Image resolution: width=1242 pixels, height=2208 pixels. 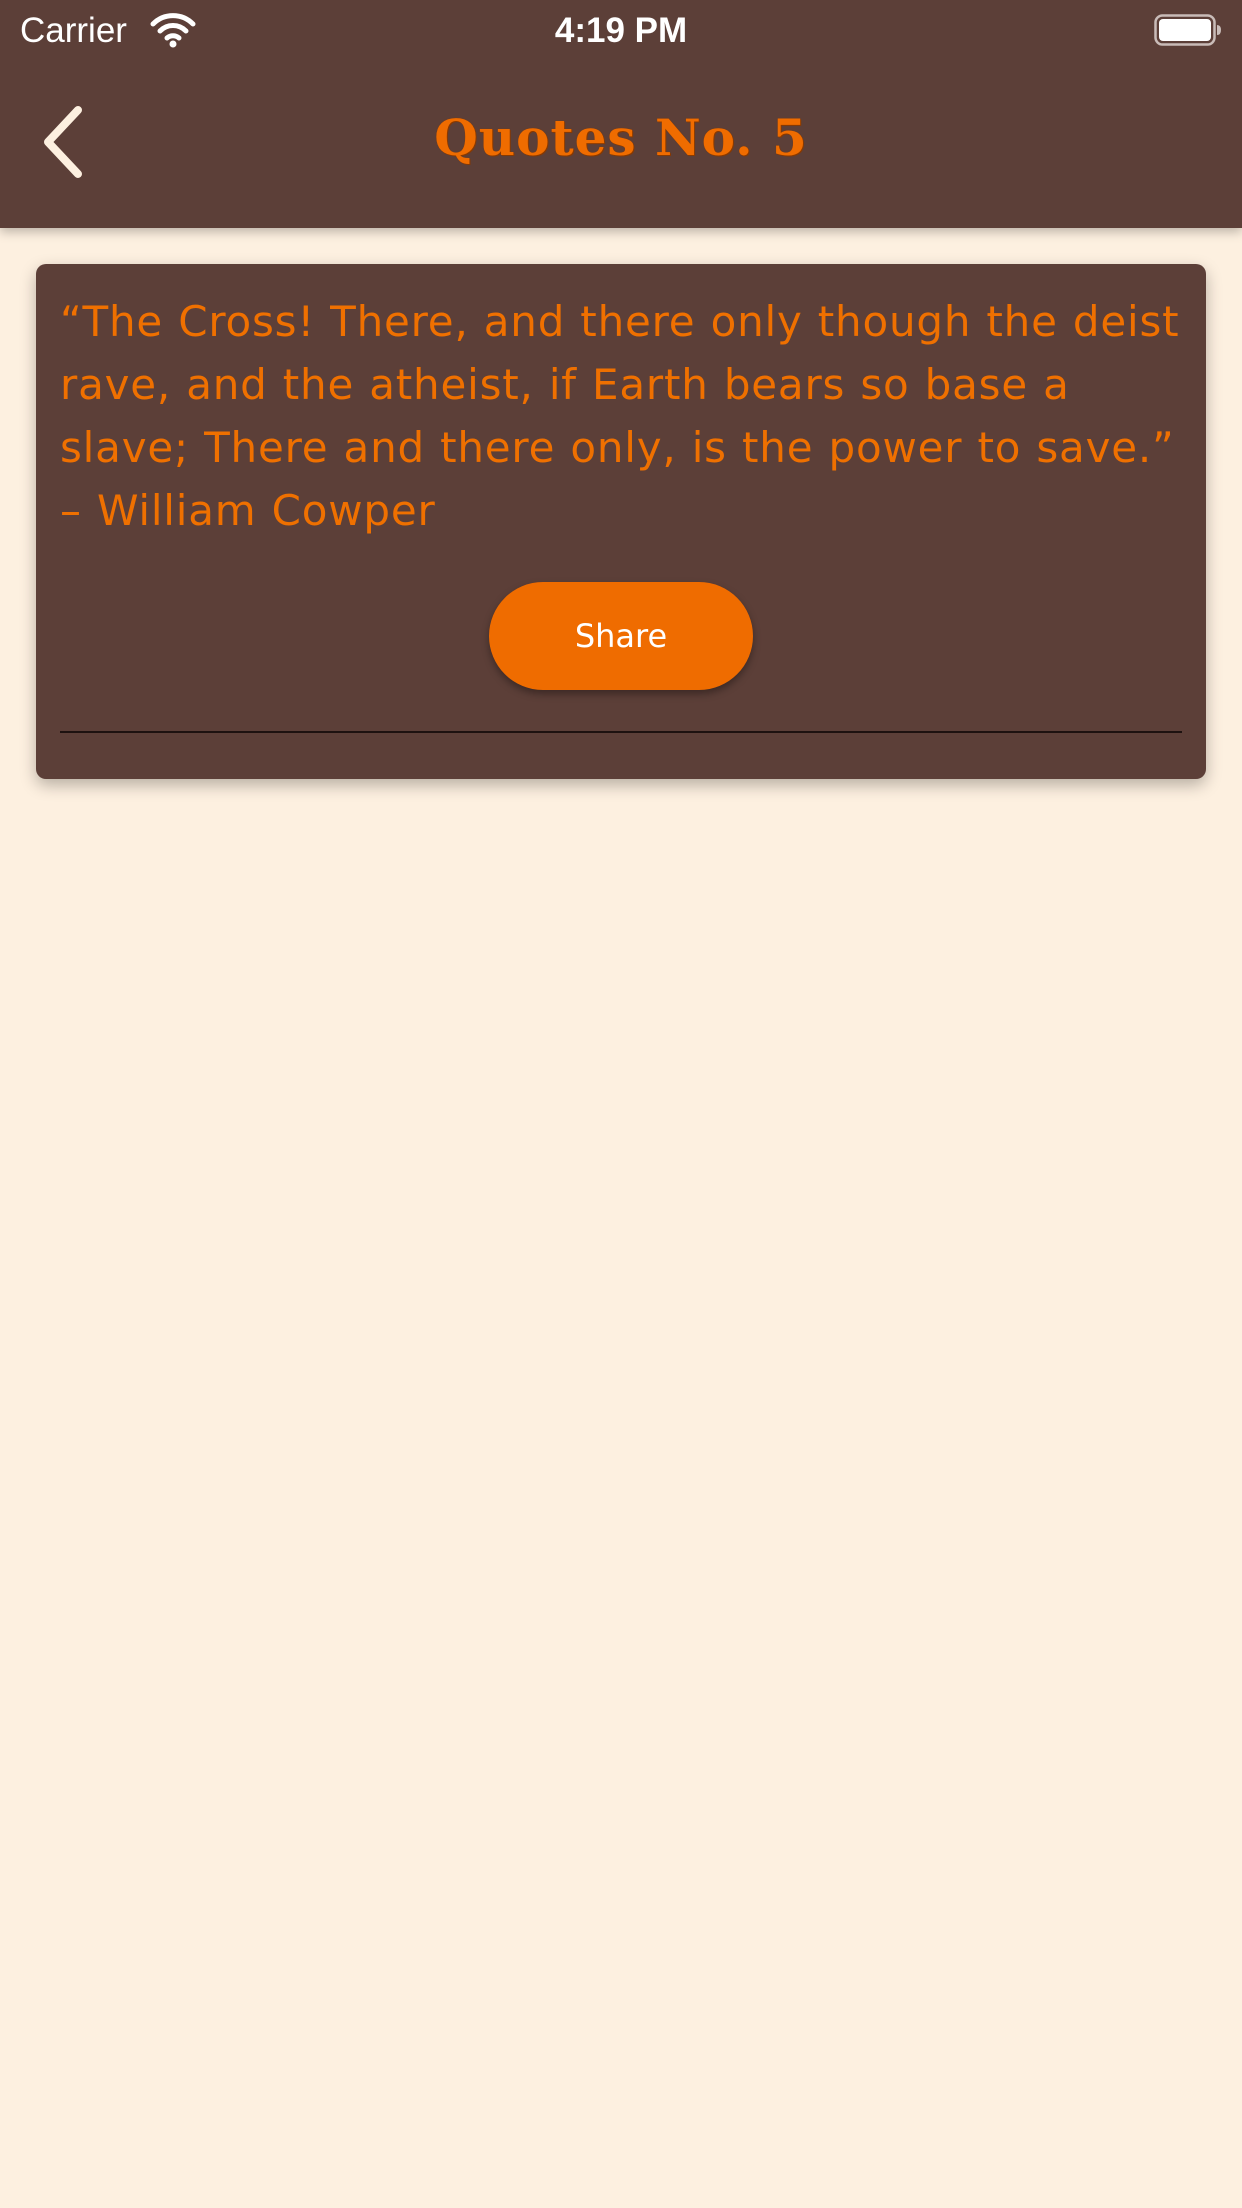 What do you see at coordinates (621, 732) in the screenshot?
I see `card-divider` at bounding box center [621, 732].